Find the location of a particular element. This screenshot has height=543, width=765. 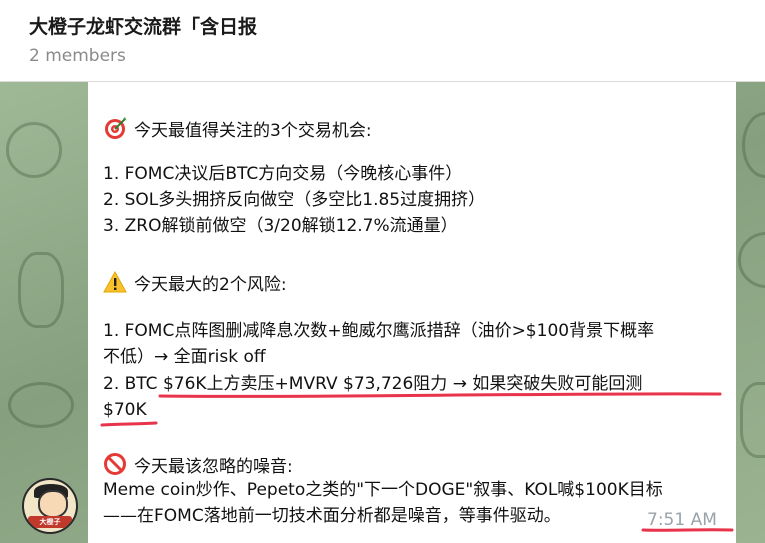

timestamp-annotation-underline is located at coordinates (687, 530).